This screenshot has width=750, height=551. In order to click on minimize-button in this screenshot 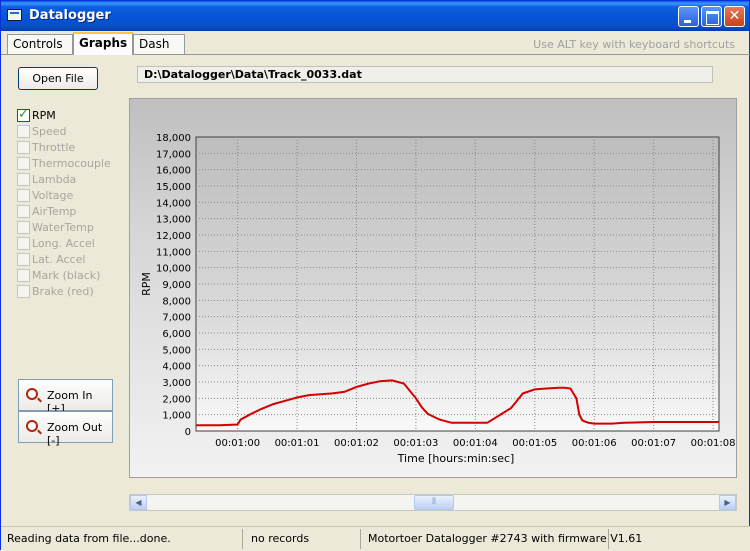, I will do `click(688, 16)`.